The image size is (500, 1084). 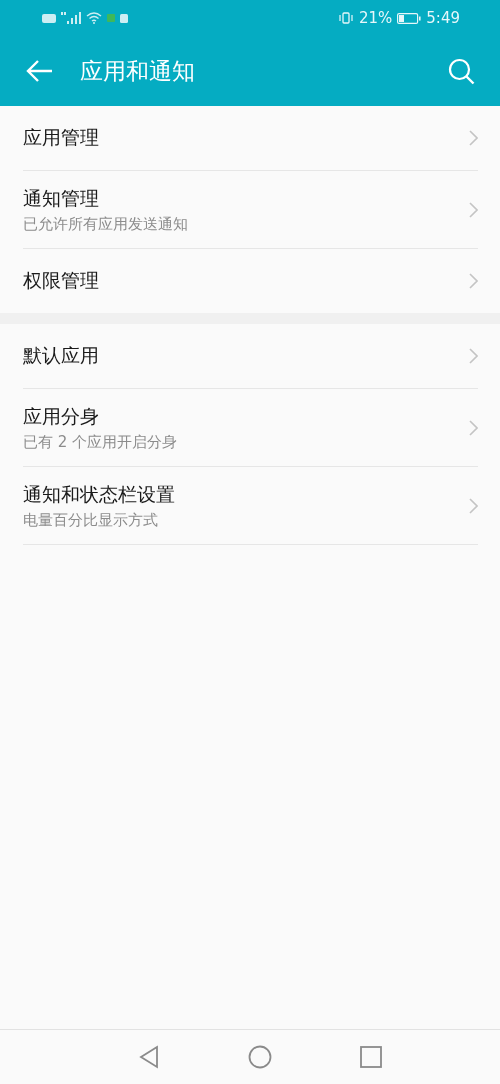 What do you see at coordinates (260, 1057) in the screenshot?
I see `home-icon` at bounding box center [260, 1057].